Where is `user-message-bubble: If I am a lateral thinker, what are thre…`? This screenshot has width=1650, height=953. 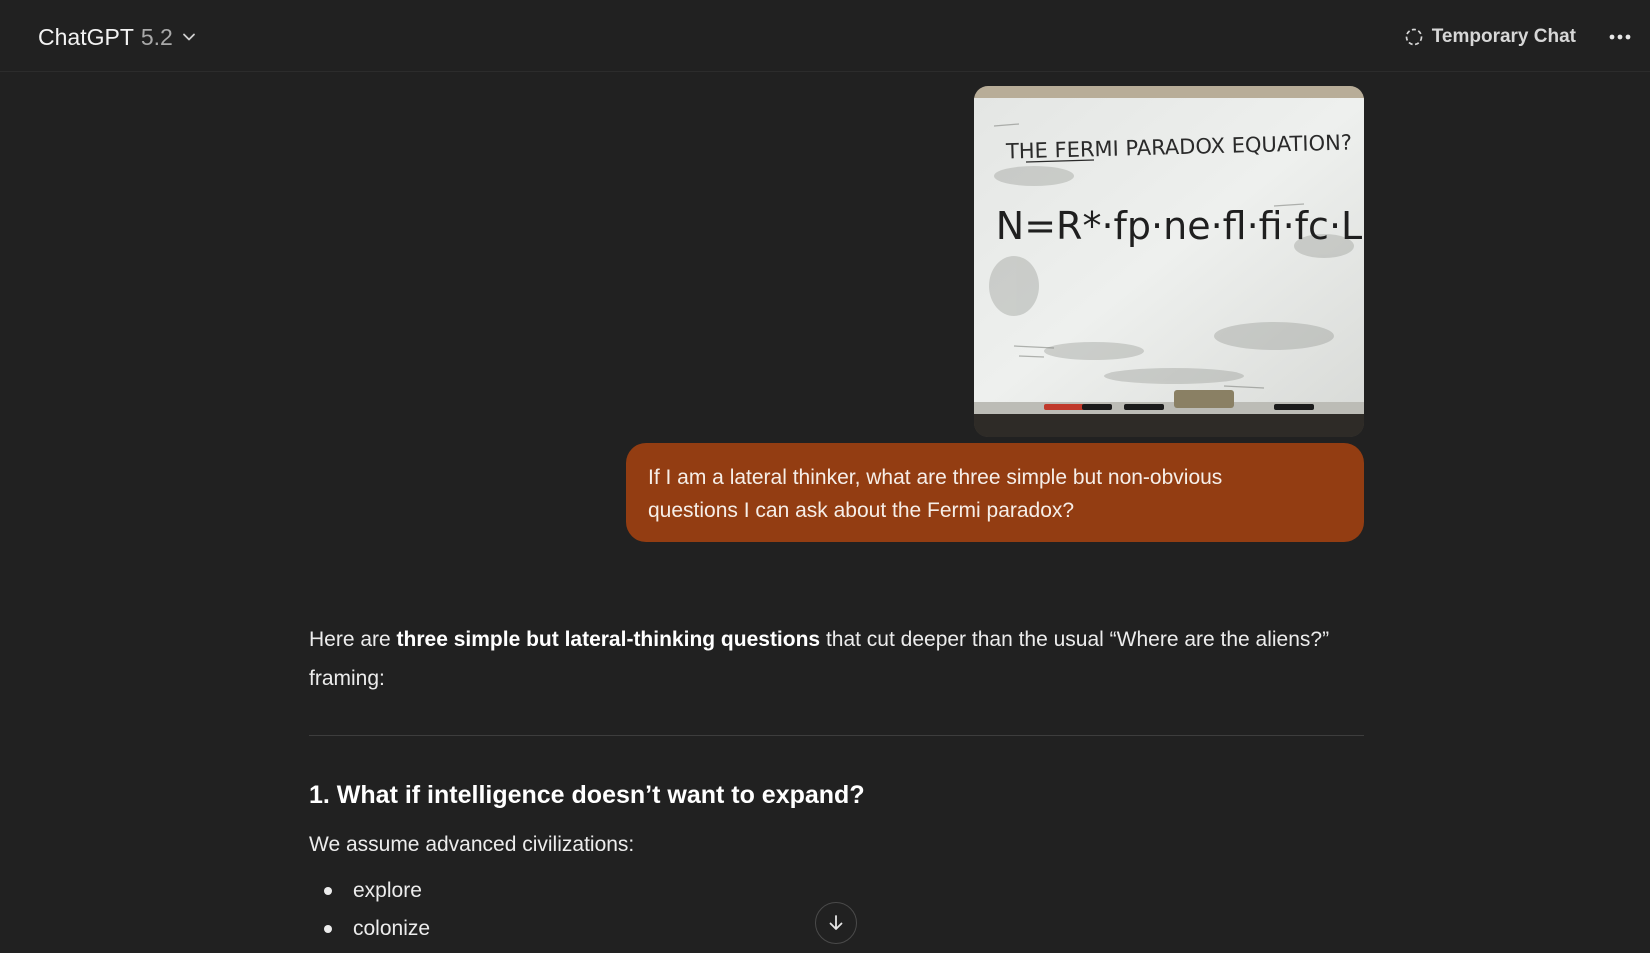
user-message-bubble: If I am a lateral thinker, what are thre… is located at coordinates (995, 492).